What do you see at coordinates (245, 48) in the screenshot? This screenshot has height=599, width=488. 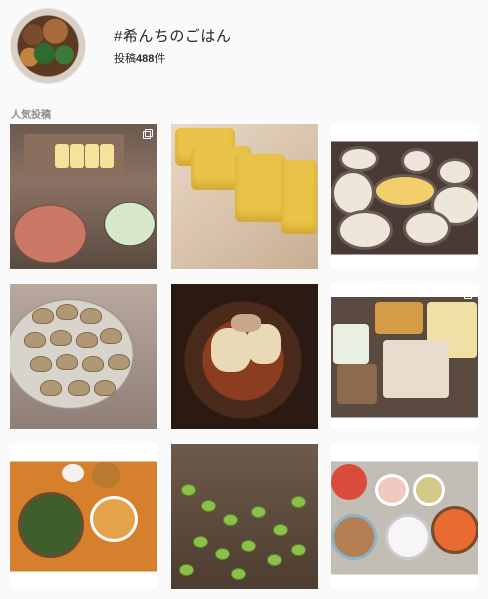 I see `hashtag-header: #希んちのごはん 投稿488件` at bounding box center [245, 48].